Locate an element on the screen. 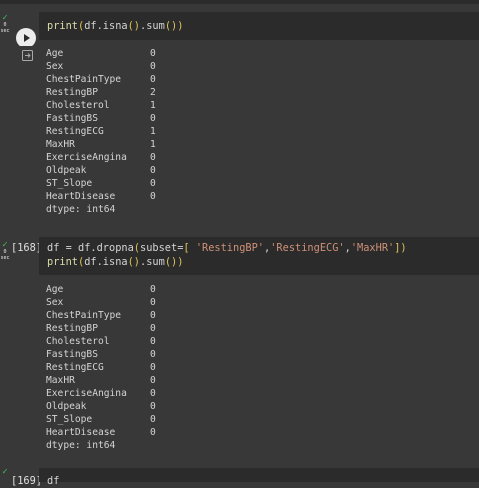 The image size is (479, 488). output-arrow-icon is located at coordinates (27, 55).